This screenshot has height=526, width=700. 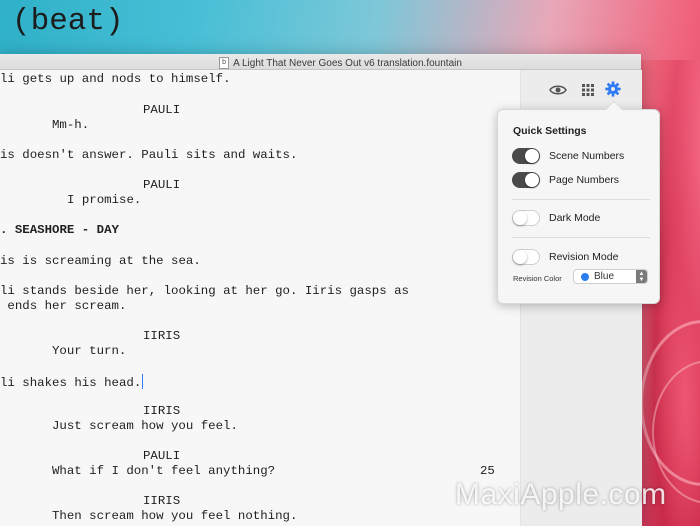 I want to click on revision-color-label: Revision Color, so click(x=537, y=278).